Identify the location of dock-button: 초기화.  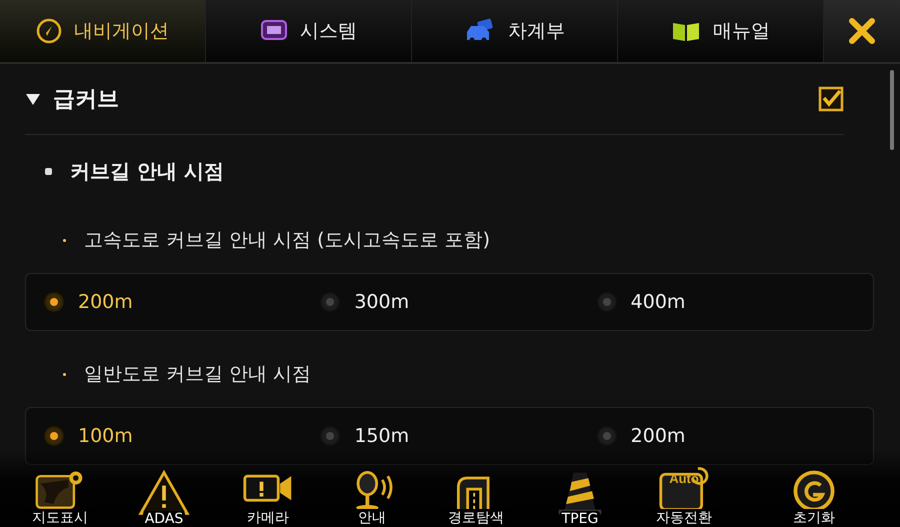
(814, 488).